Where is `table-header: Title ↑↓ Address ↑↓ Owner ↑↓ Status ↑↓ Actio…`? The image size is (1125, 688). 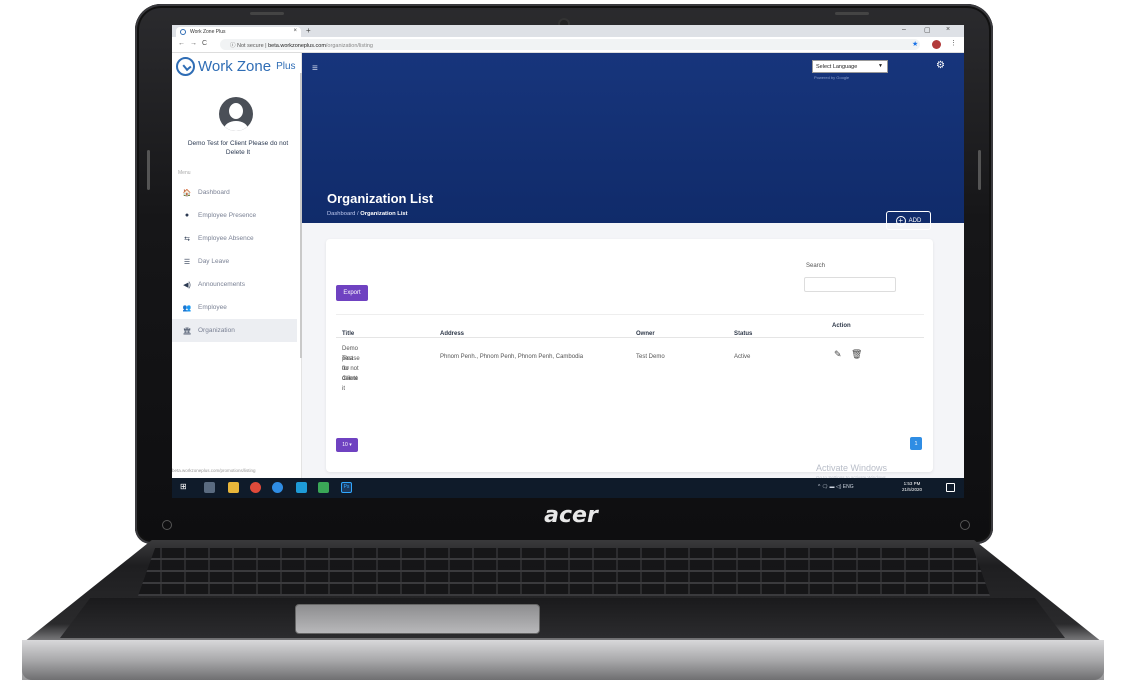 table-header: Title ↑↓ Address ↑↓ Owner ↑↓ Status ↑↓ Actio… is located at coordinates (630, 326).